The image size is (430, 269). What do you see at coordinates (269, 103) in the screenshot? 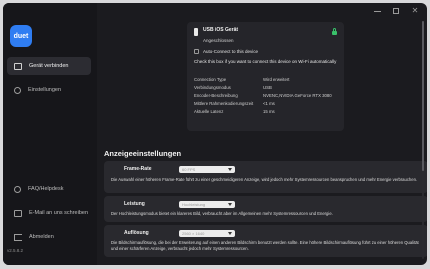
I see `info-value: <1 ms` at bounding box center [269, 103].